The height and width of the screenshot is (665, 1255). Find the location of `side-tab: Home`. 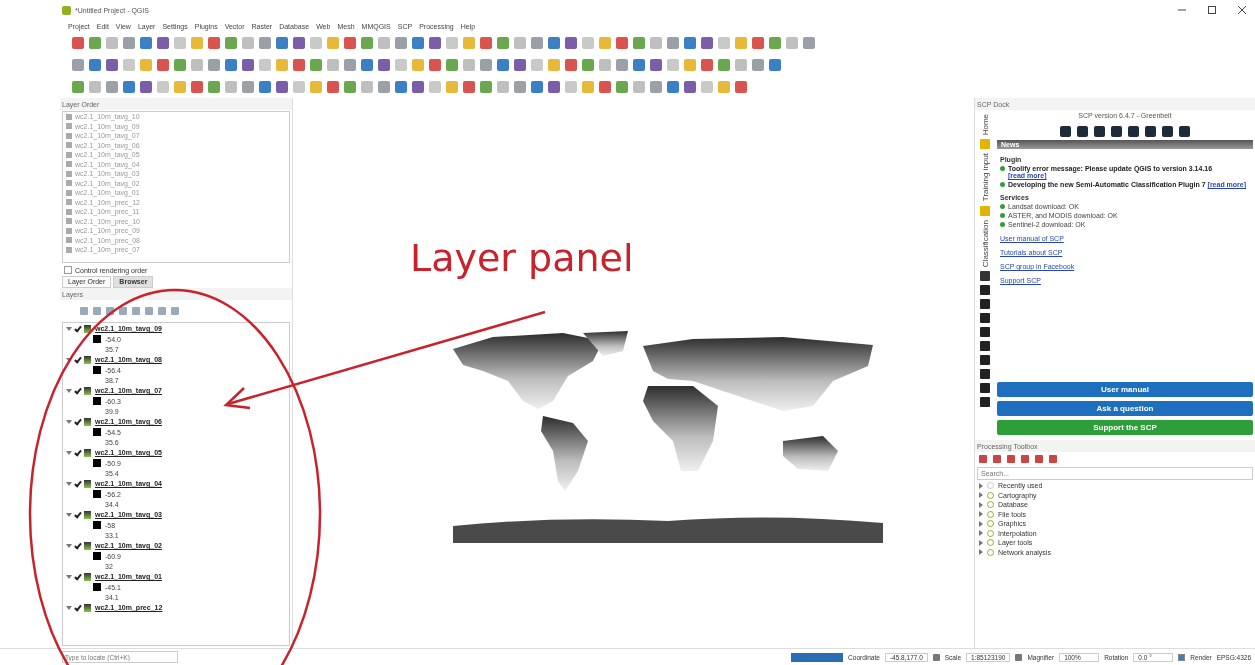

side-tab: Home is located at coordinates (985, 125).